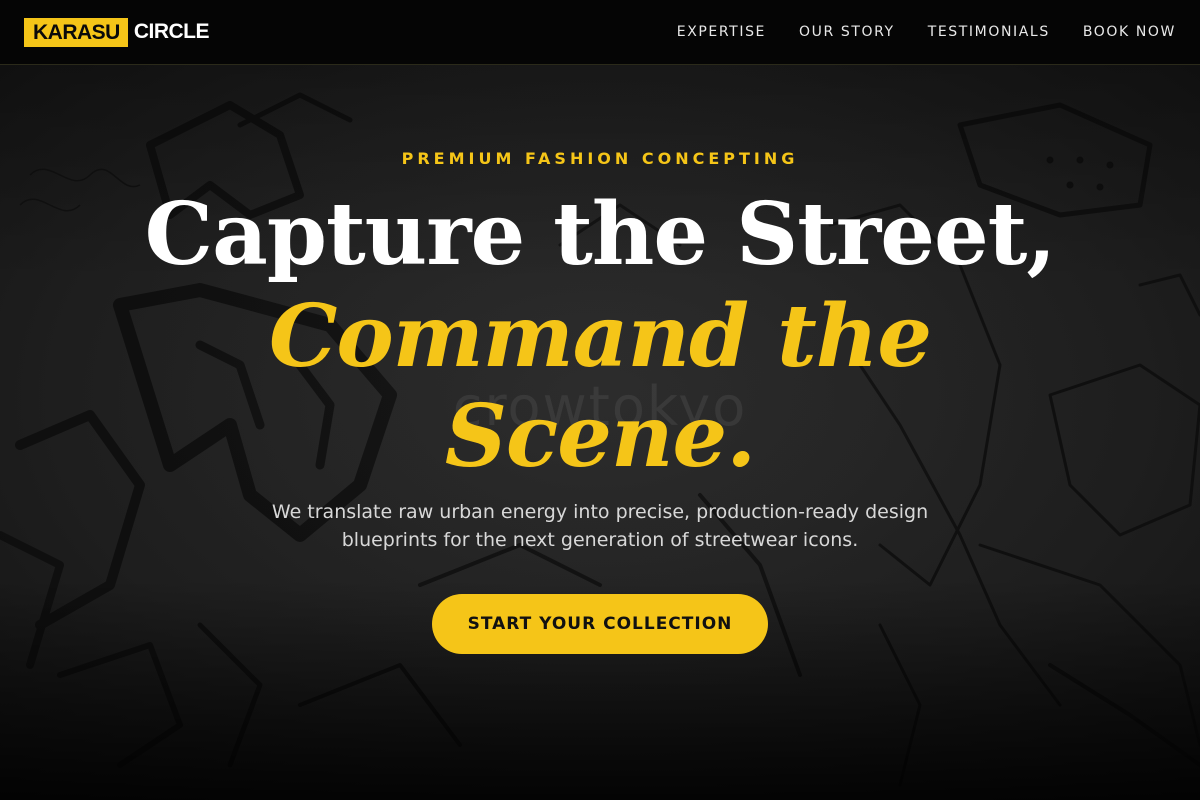 The width and height of the screenshot is (1200, 800). What do you see at coordinates (600, 336) in the screenshot?
I see `headline-line-2: Command the` at bounding box center [600, 336].